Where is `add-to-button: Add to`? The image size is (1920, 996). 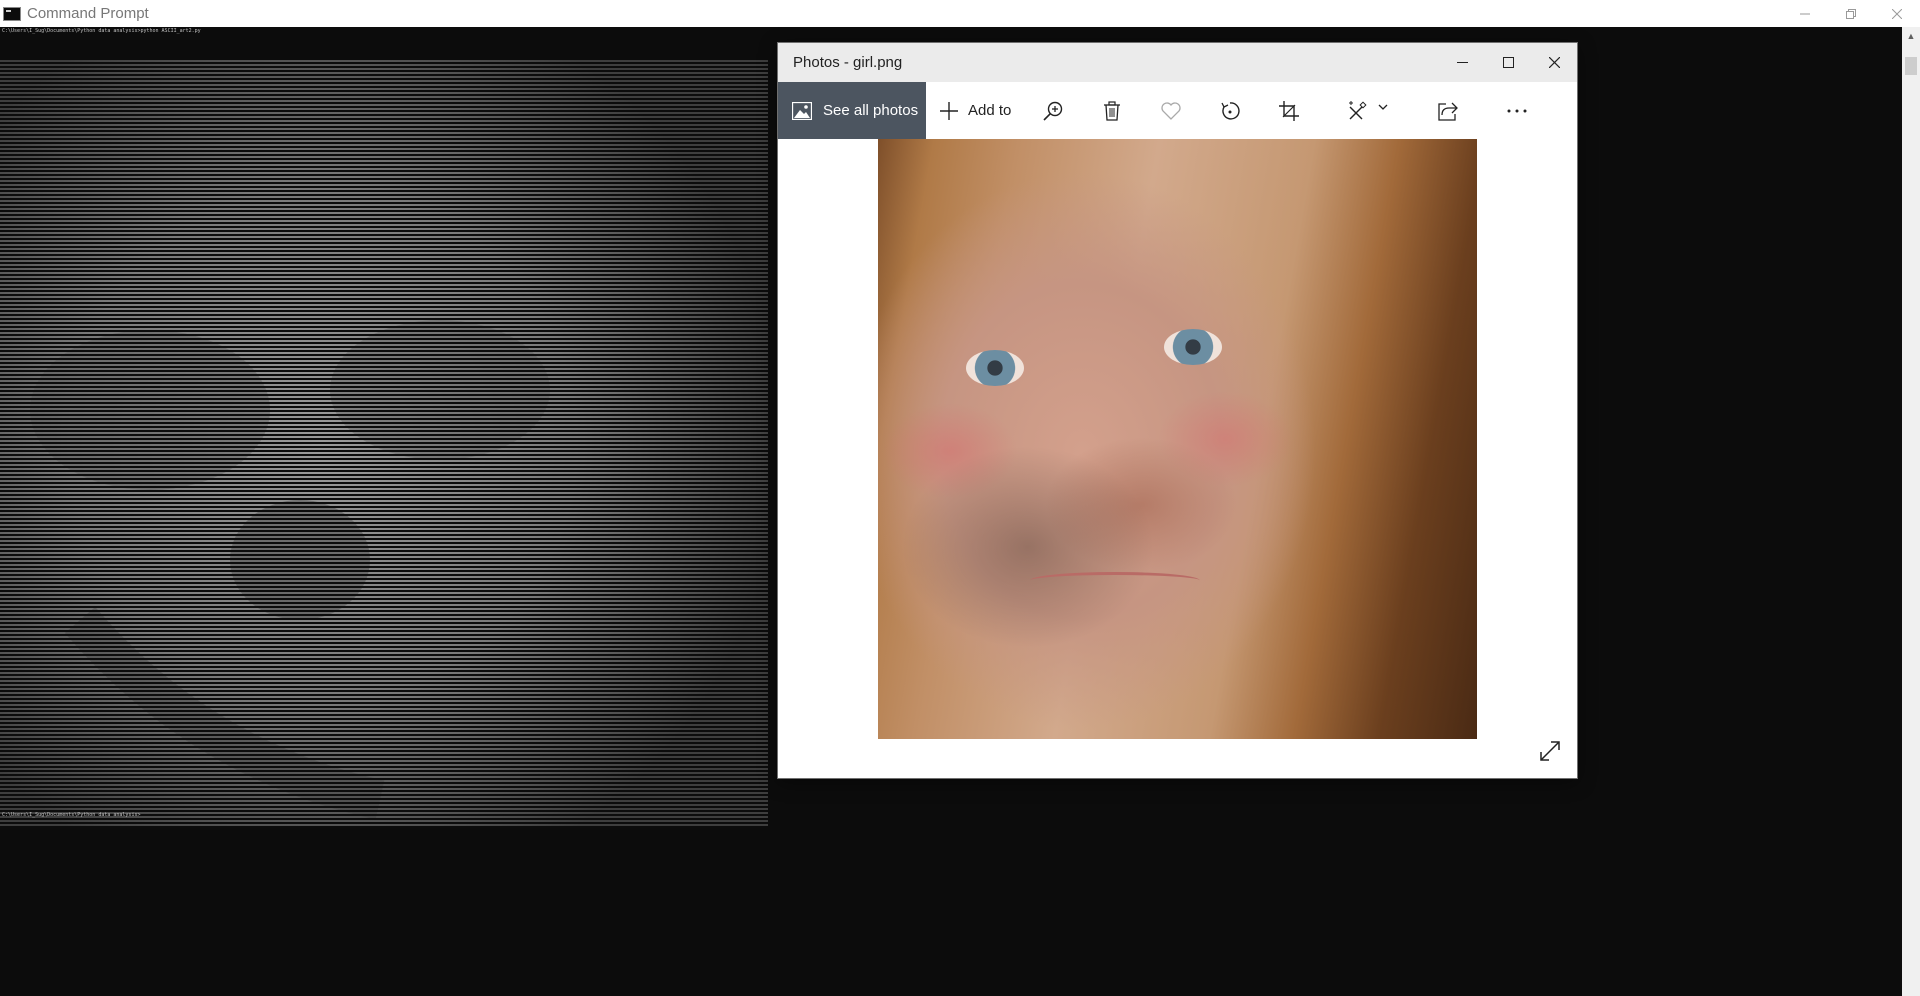 add-to-button: Add to is located at coordinates (974, 110).